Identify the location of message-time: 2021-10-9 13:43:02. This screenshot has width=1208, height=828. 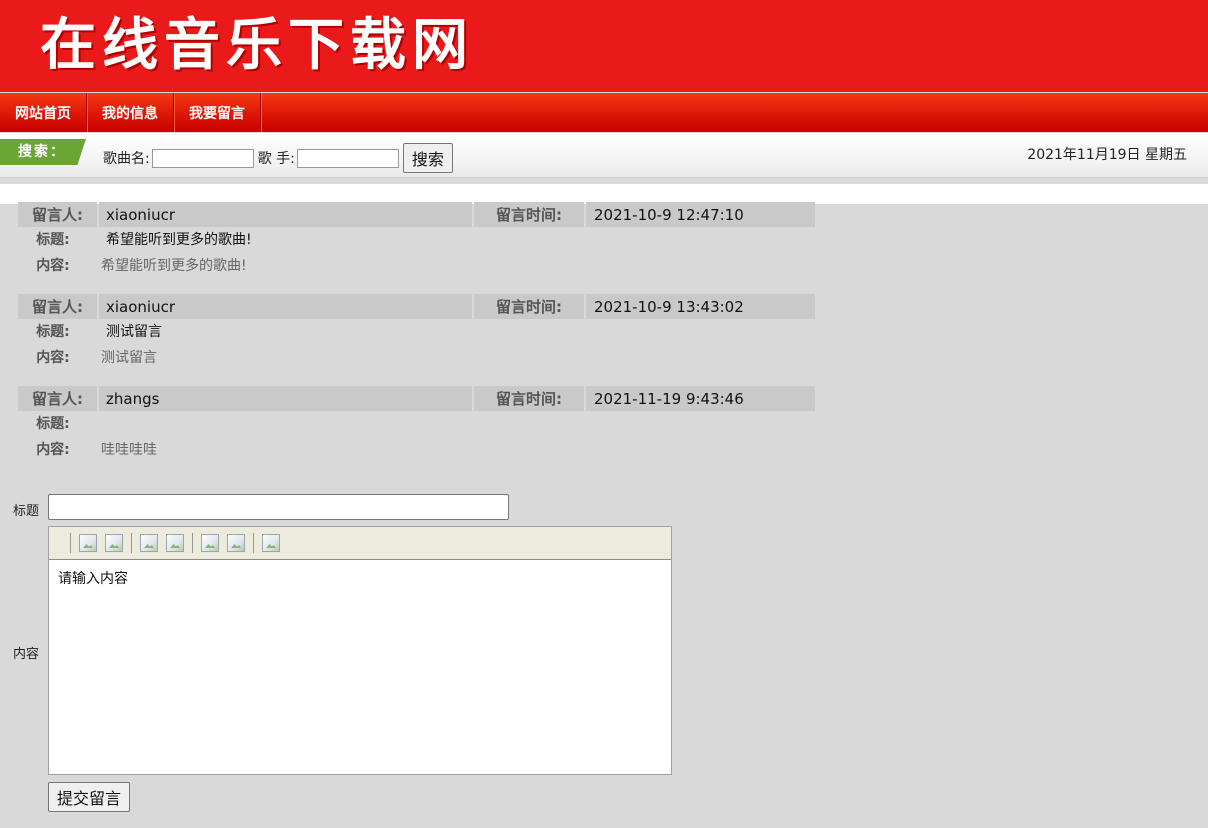
(700, 306).